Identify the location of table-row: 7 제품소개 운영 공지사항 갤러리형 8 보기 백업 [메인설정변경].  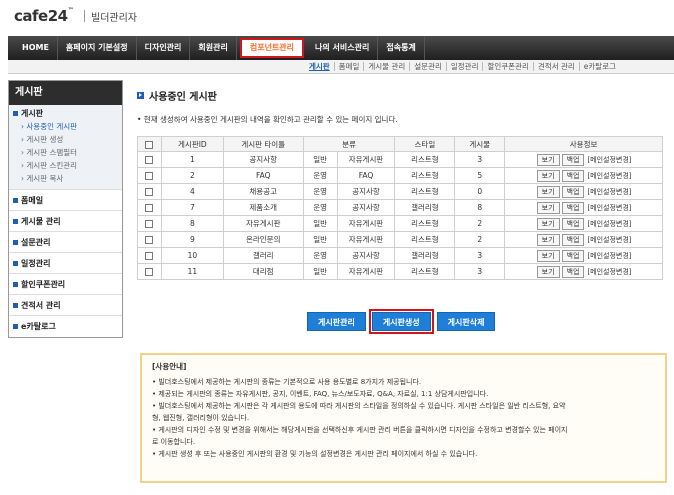
(400, 207).